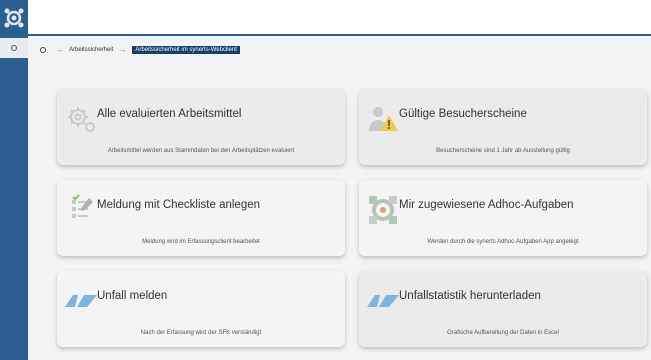 Image resolution: width=651 pixels, height=360 pixels. What do you see at coordinates (14, 180) in the screenshot?
I see `sidebar` at bounding box center [14, 180].